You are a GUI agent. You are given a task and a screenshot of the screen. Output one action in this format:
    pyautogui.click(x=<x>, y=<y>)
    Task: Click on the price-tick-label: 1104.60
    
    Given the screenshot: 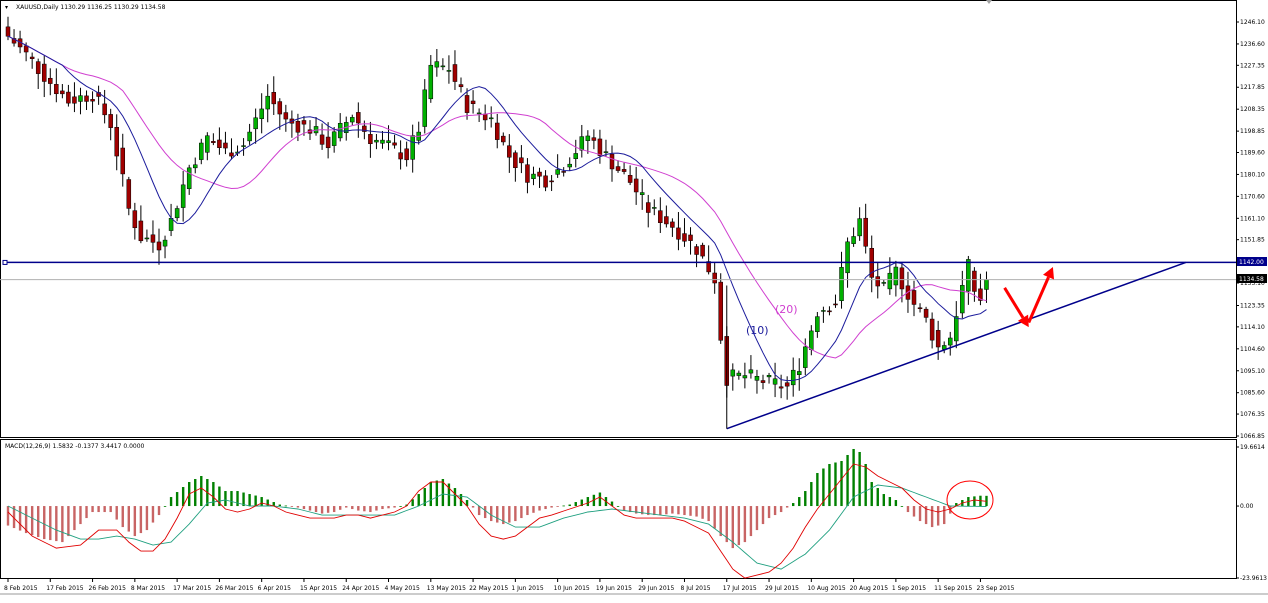 What is the action you would take?
    pyautogui.click(x=1252, y=349)
    